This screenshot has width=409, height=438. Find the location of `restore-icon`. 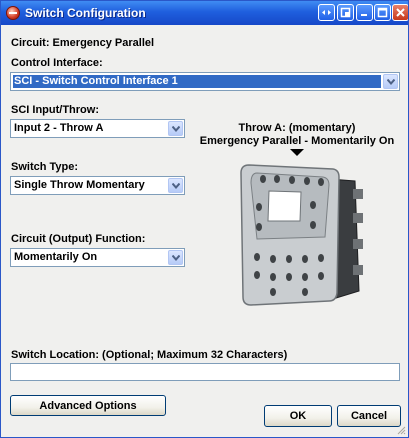

restore-icon is located at coordinates (345, 12).